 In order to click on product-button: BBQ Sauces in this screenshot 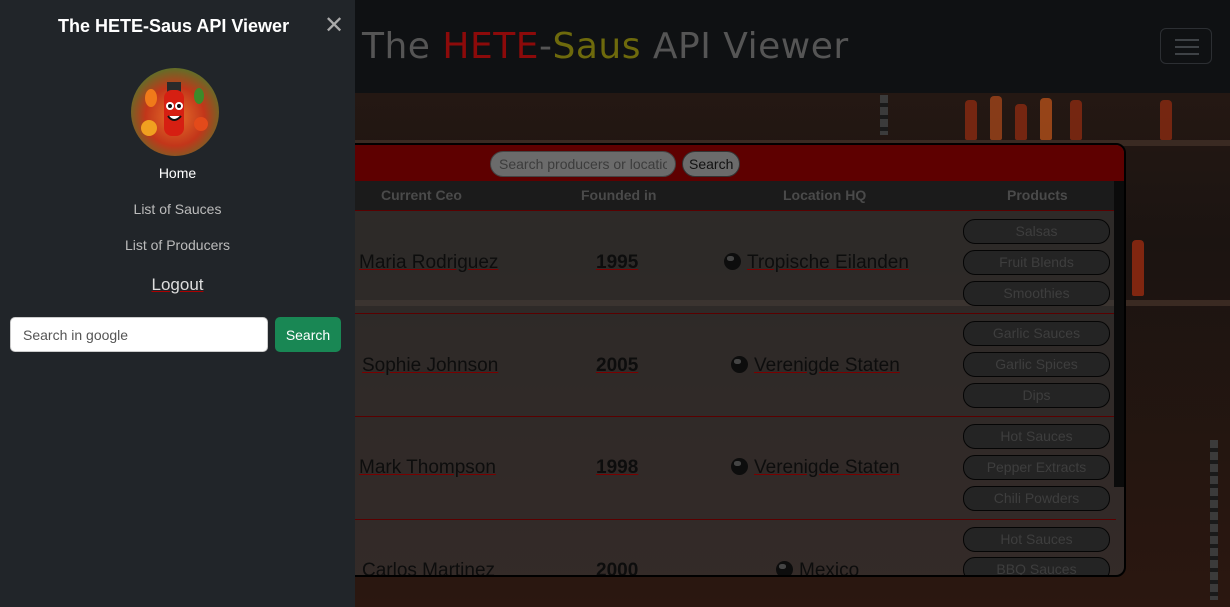, I will do `click(1036, 566)`.